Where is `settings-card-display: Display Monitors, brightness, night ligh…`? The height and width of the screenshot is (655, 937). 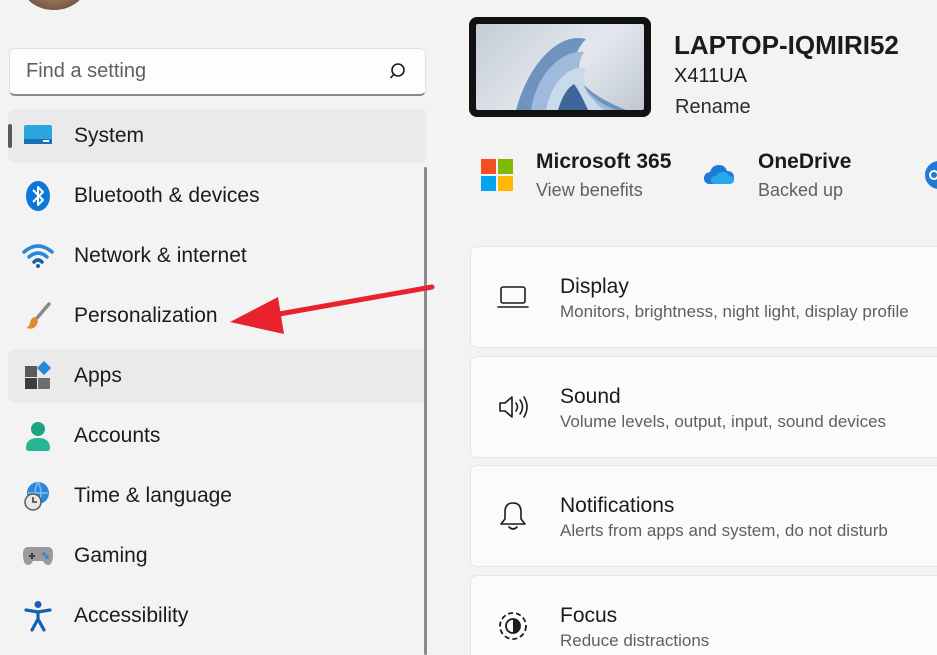 settings-card-display: Display Monitors, brightness, night ligh… is located at coordinates (703, 297).